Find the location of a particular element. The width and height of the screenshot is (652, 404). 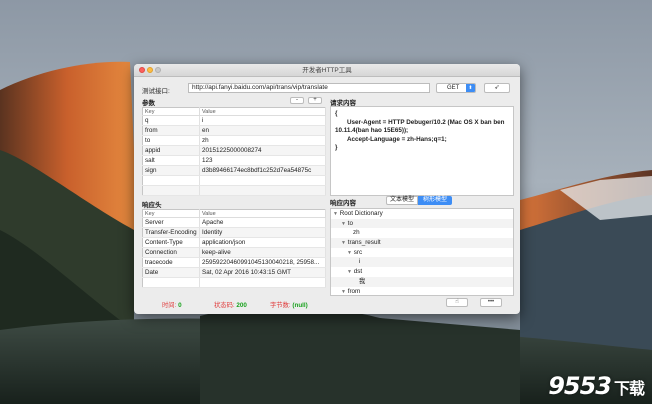

table-row: to zh is located at coordinates (234, 140).